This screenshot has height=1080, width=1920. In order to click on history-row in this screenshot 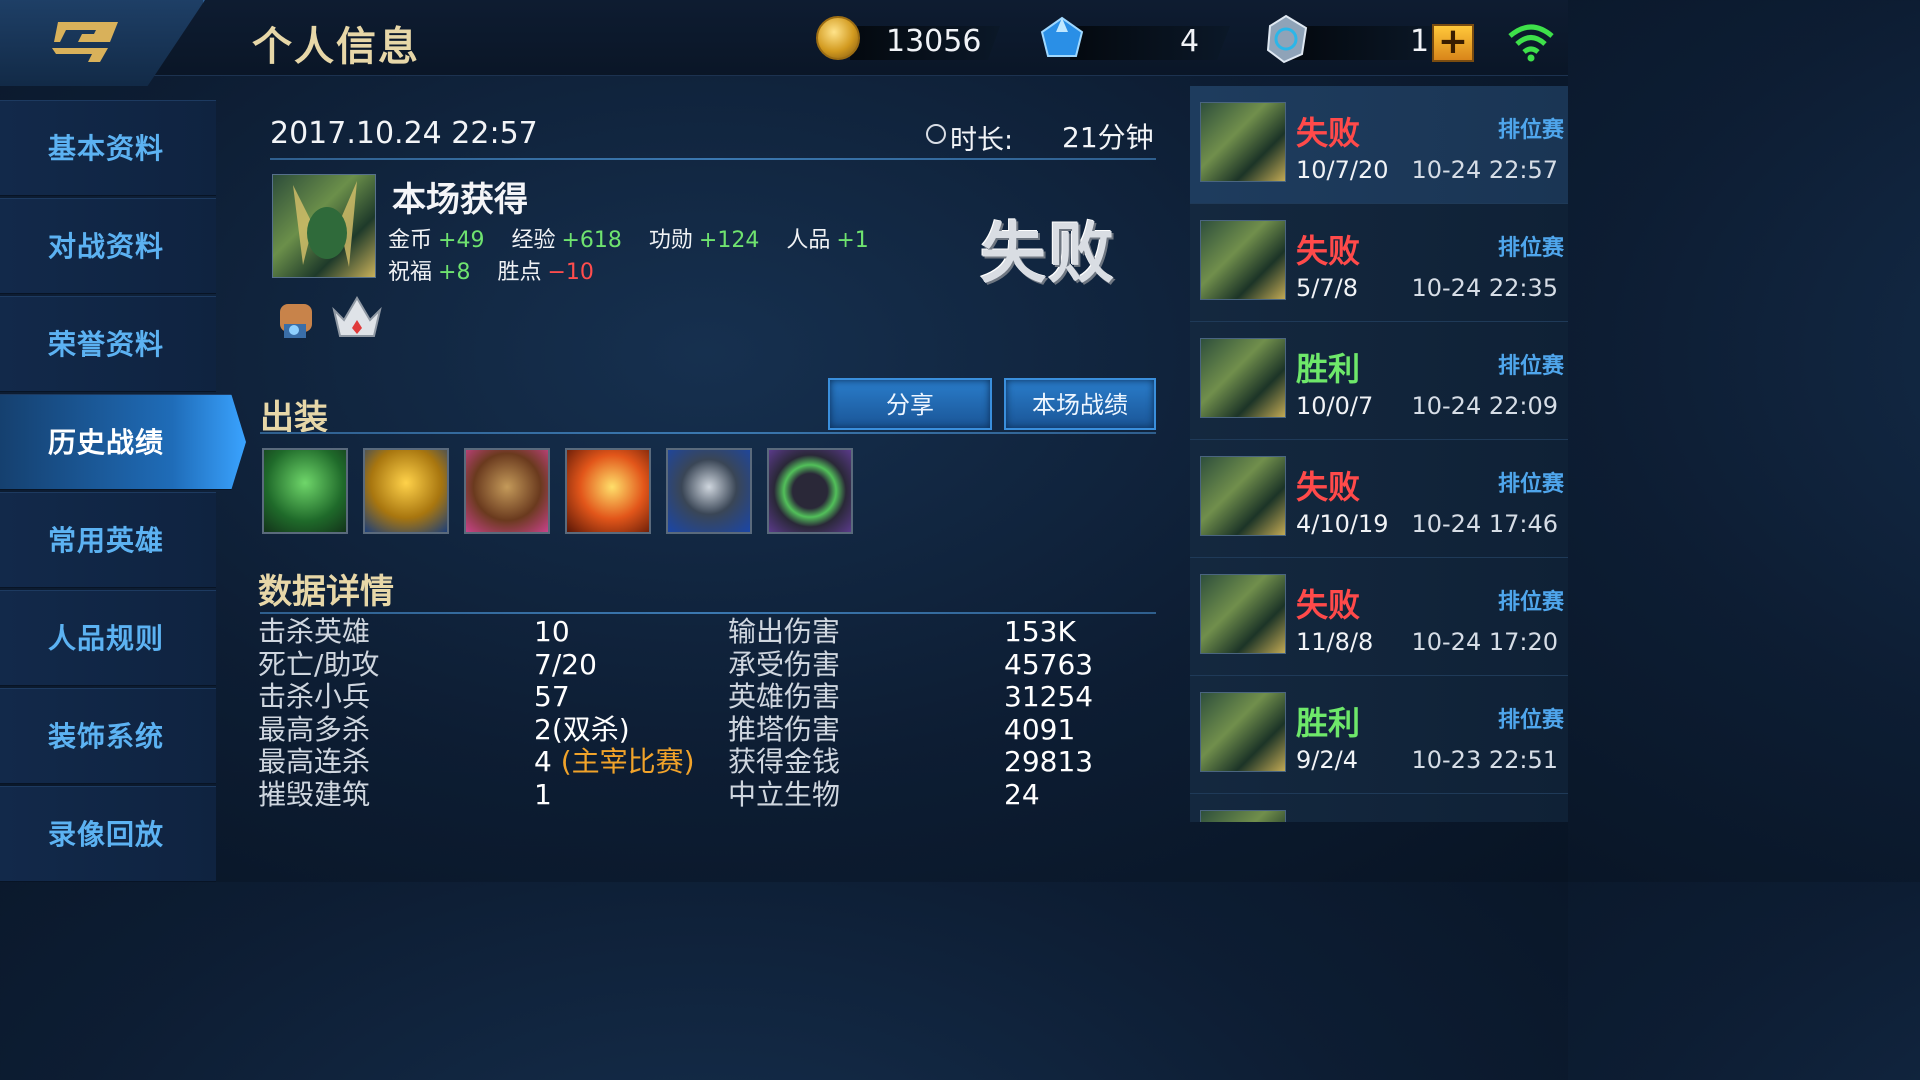, I will do `click(1379, 808)`.